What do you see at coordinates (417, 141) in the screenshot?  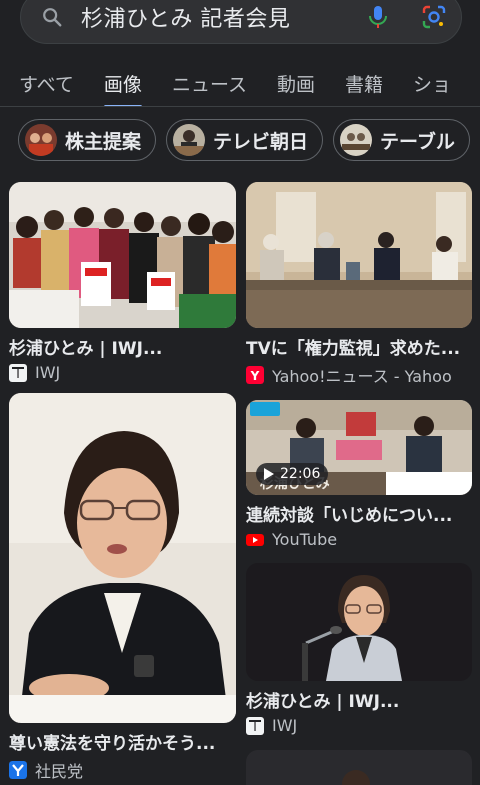 I see `chip-label: テーブル` at bounding box center [417, 141].